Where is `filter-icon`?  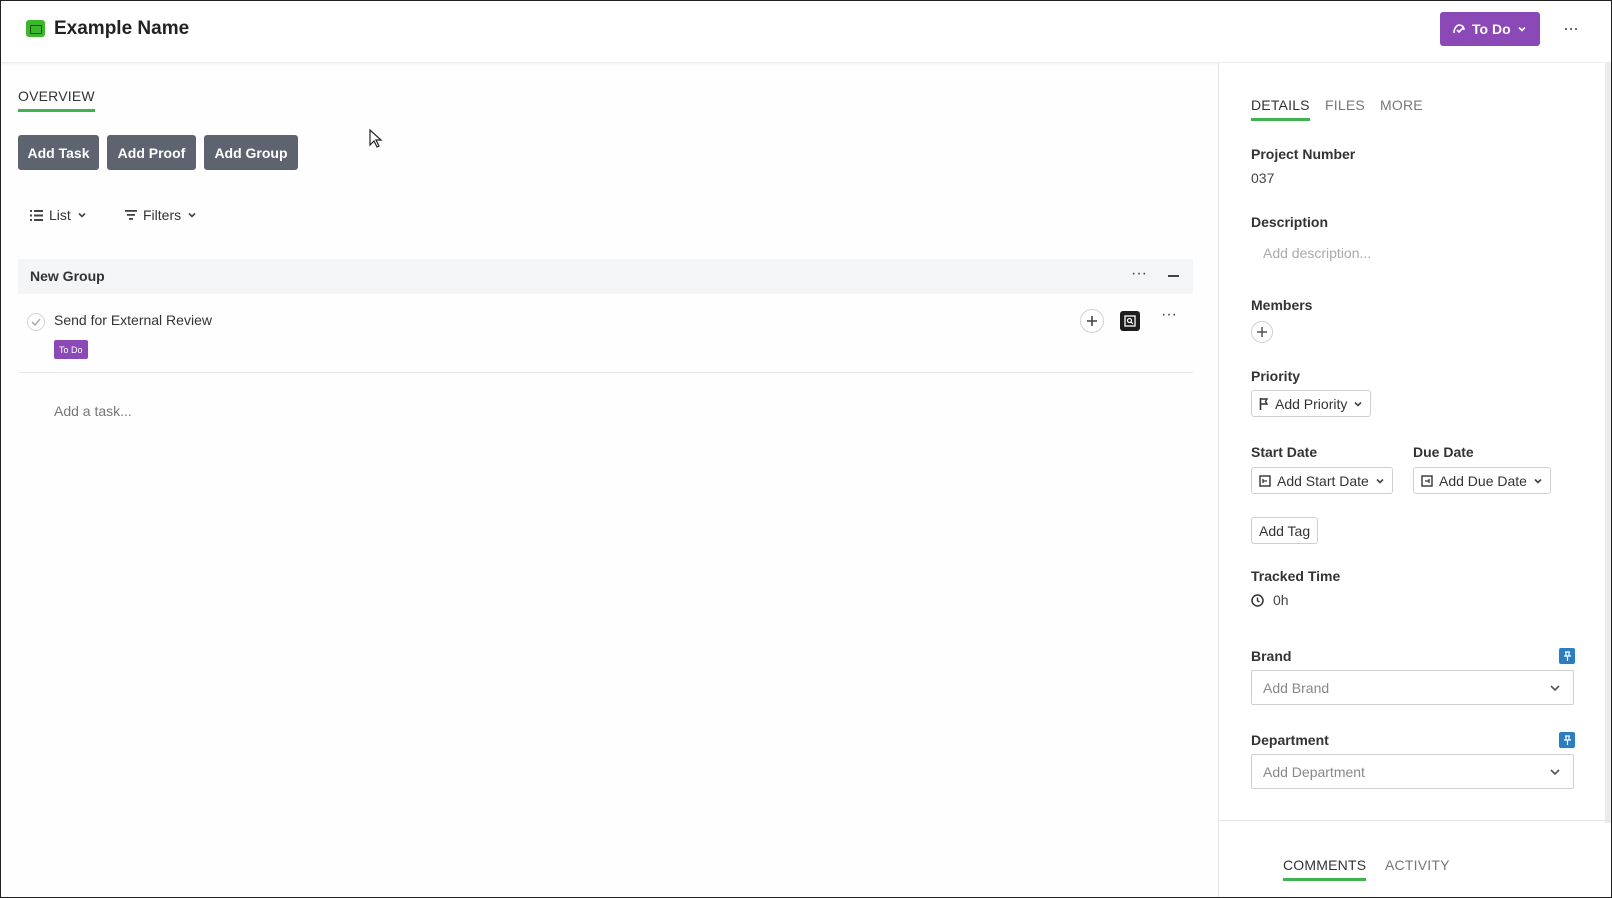
filter-icon is located at coordinates (131, 215).